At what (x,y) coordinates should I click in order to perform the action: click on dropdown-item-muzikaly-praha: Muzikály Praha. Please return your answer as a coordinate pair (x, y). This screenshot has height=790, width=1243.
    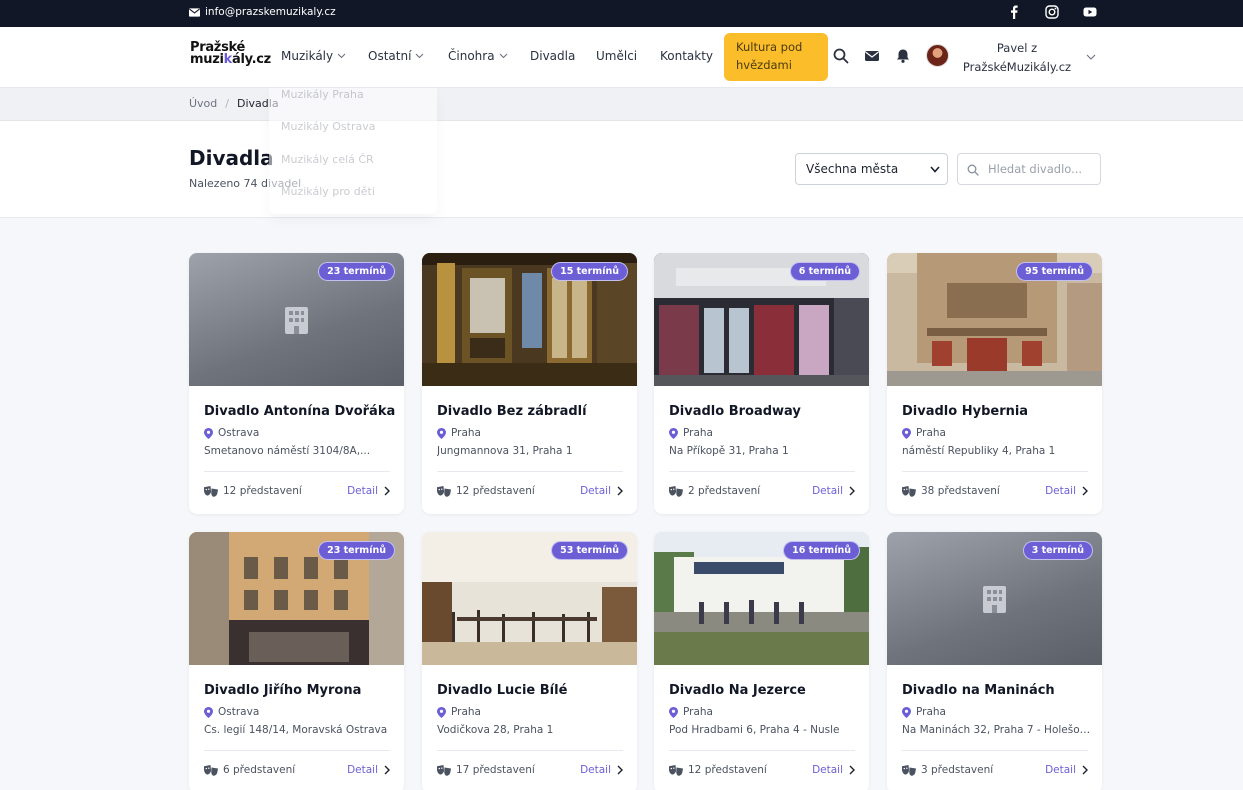
    Looking at the image, I should click on (322, 94).